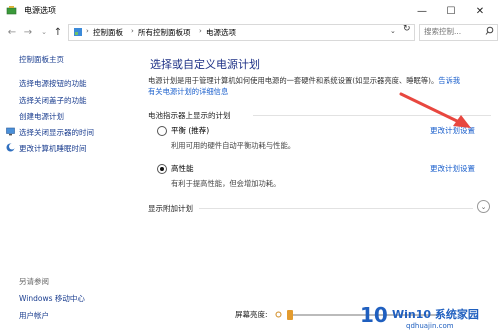 This screenshot has width=500, height=334. I want to click on high-performance-plan-radio, so click(162, 169).